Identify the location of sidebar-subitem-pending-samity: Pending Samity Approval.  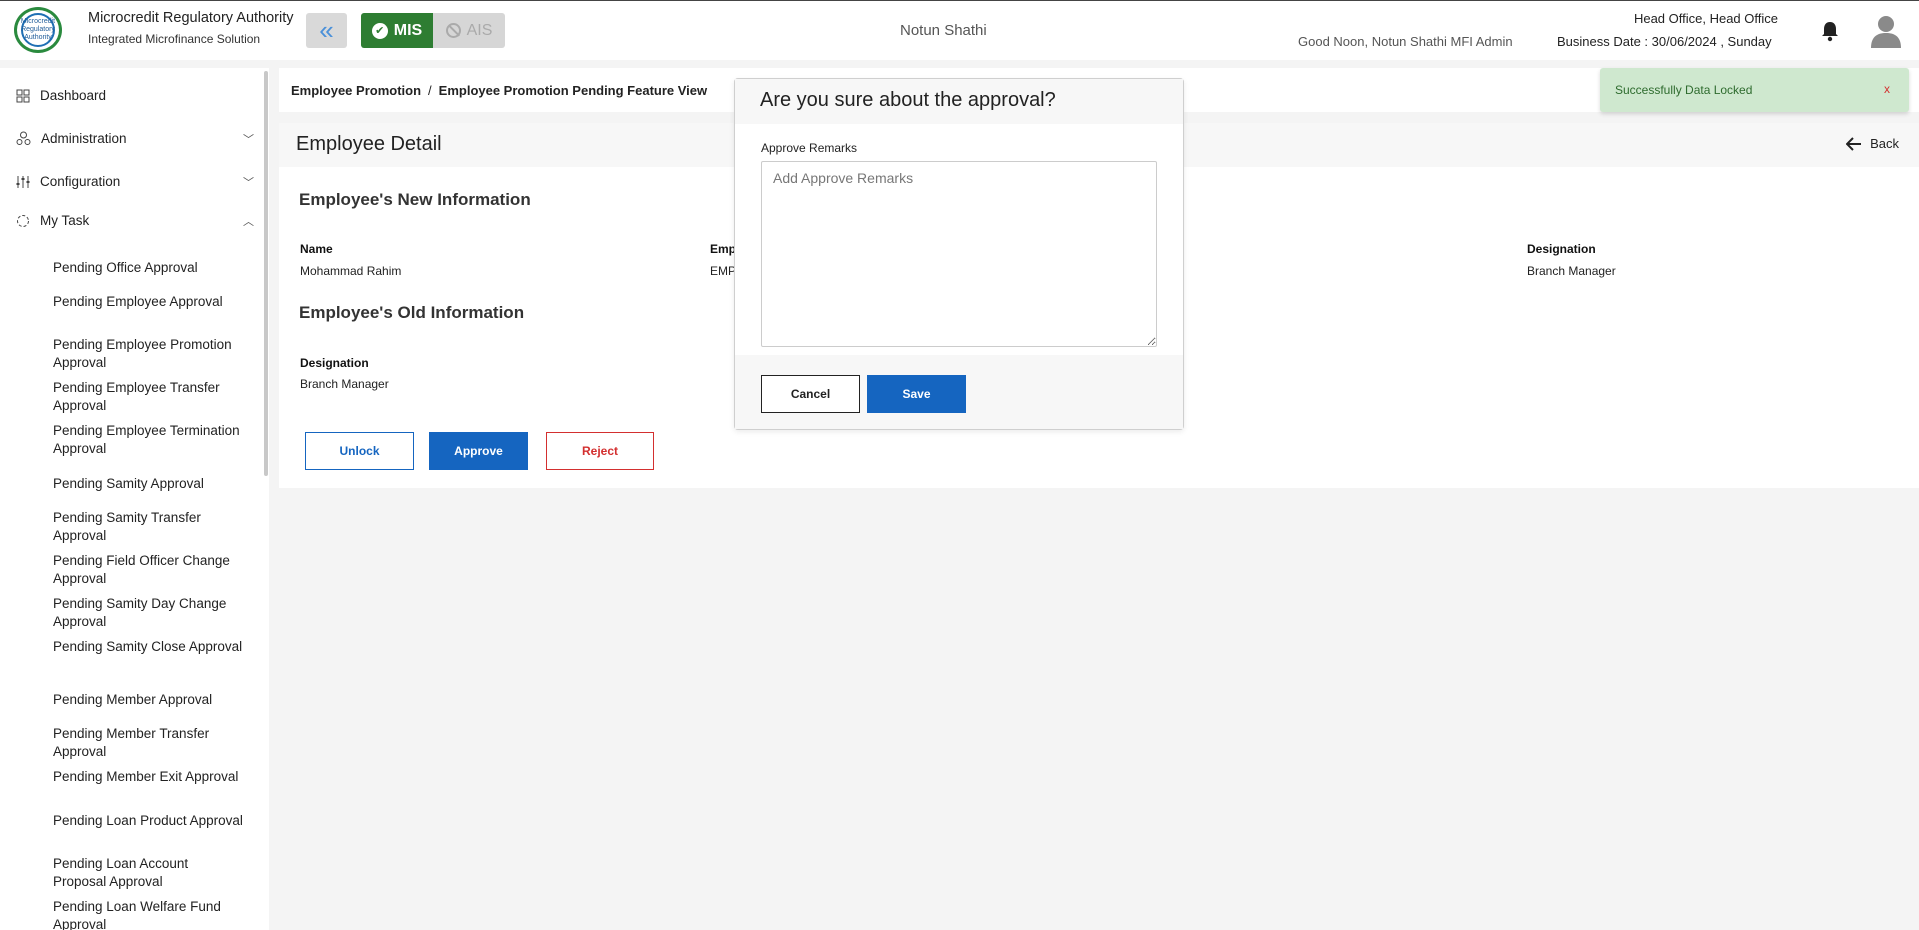
(148, 484).